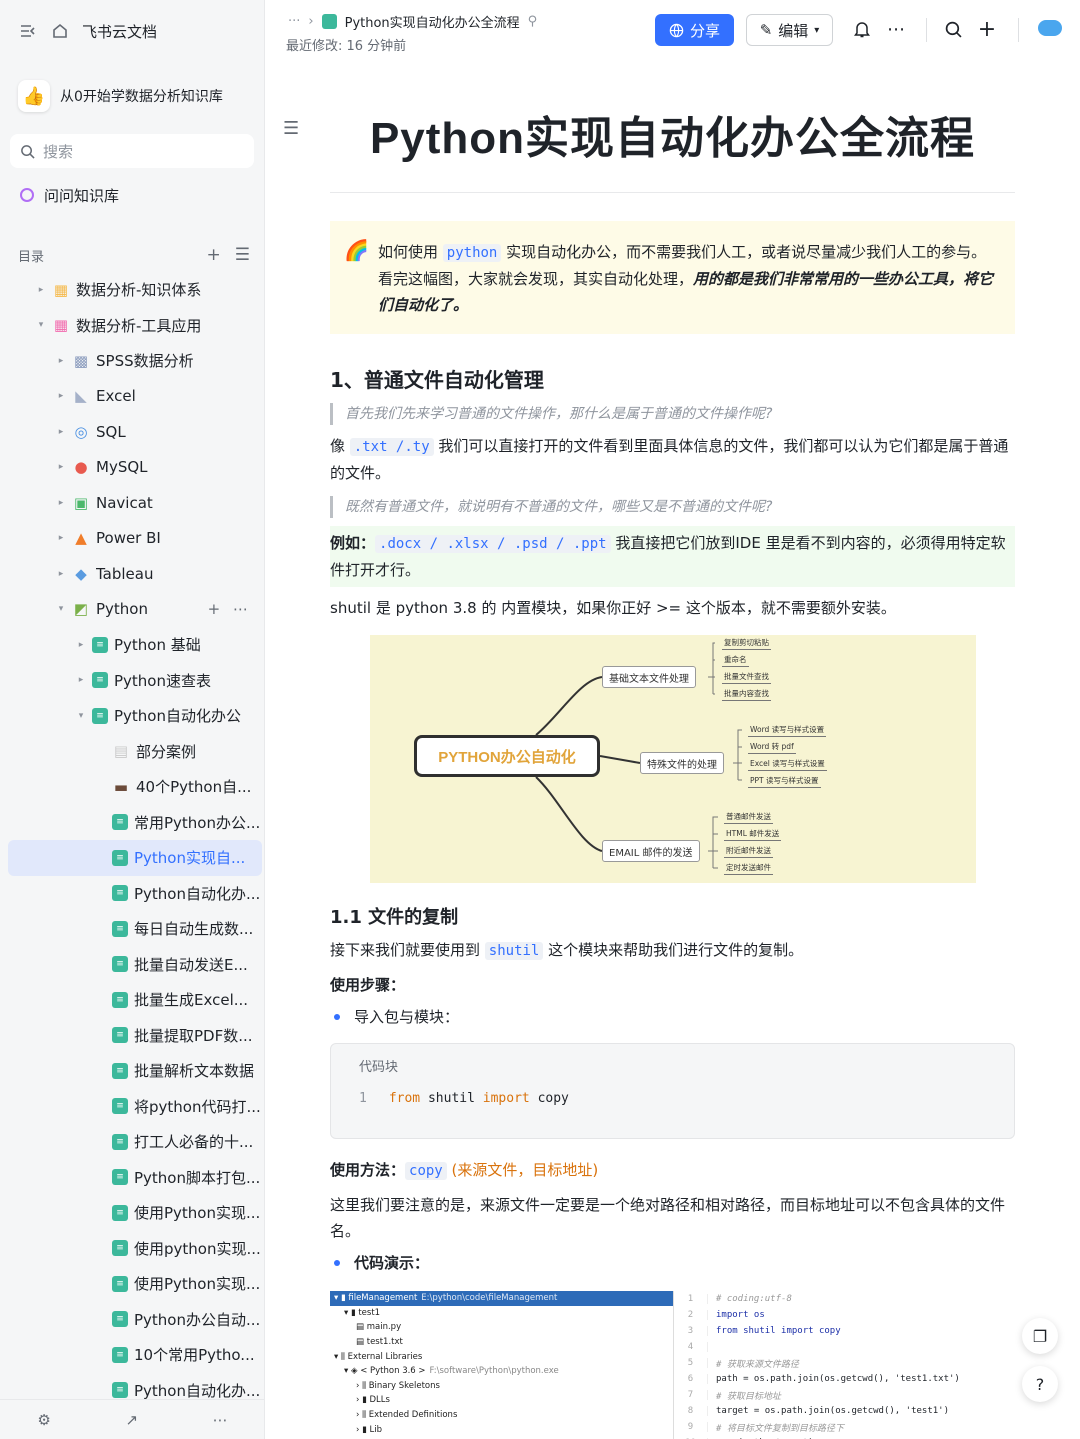 Image resolution: width=1080 pixels, height=1439 pixels. I want to click on pin-icon: ⚲, so click(533, 21).